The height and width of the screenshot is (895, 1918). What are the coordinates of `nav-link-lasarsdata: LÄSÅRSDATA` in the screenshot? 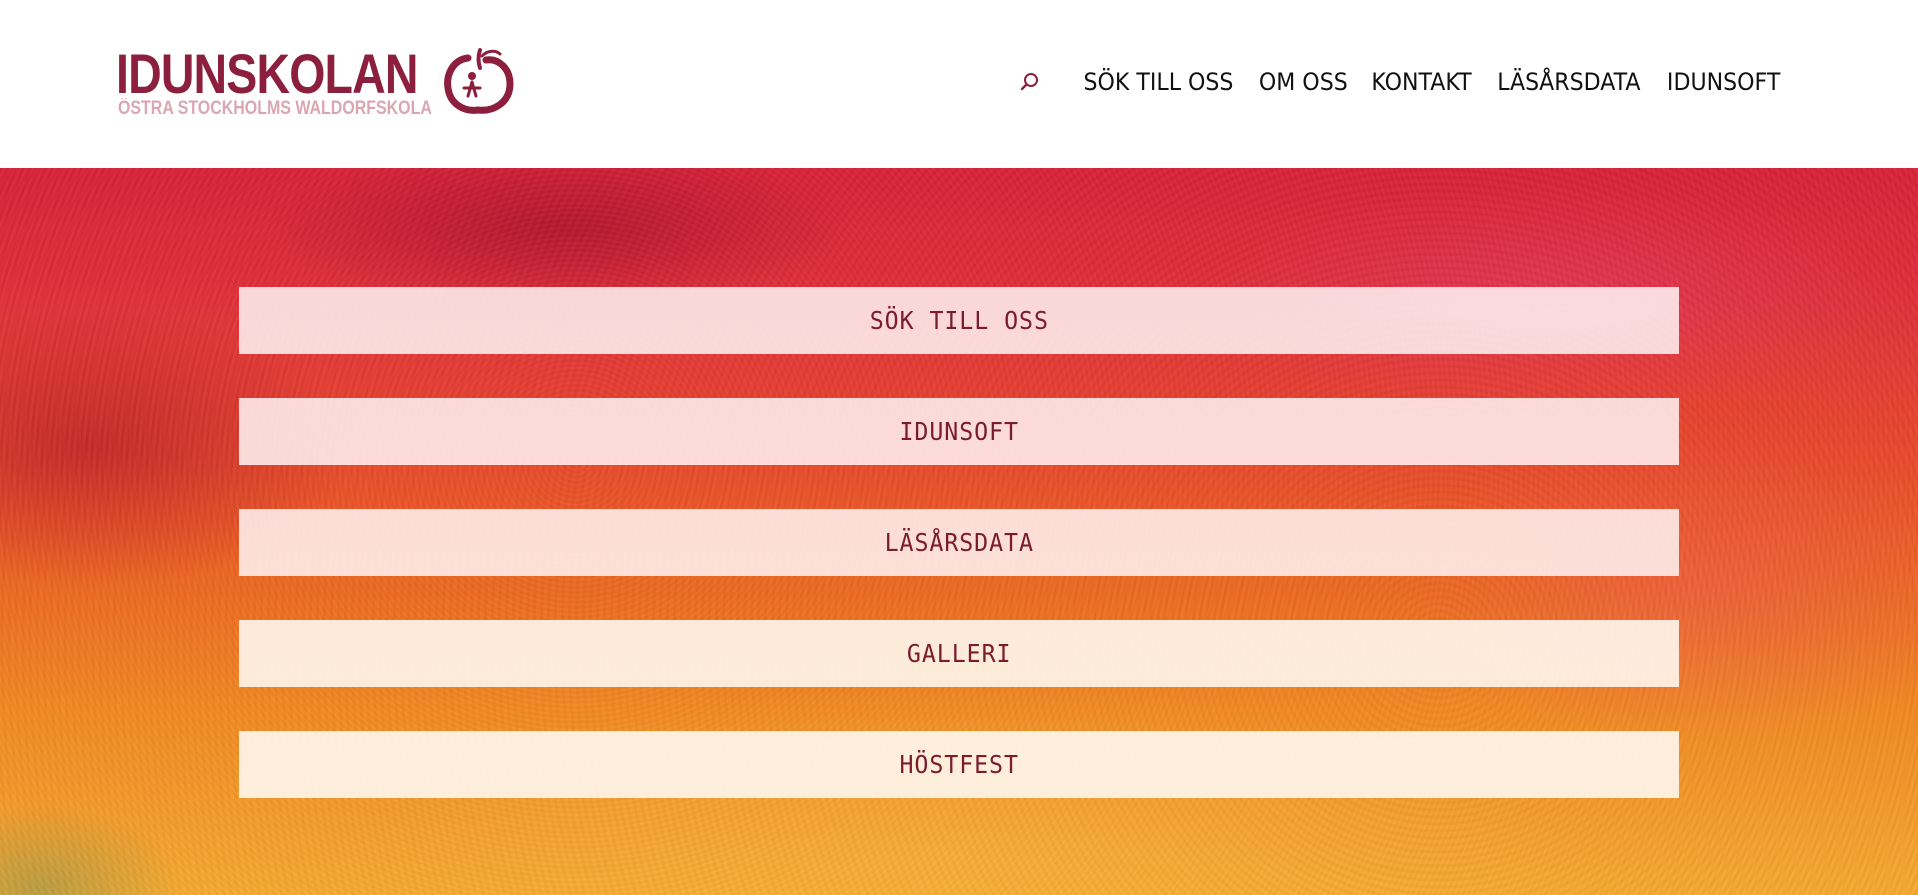 It's located at (1568, 82).